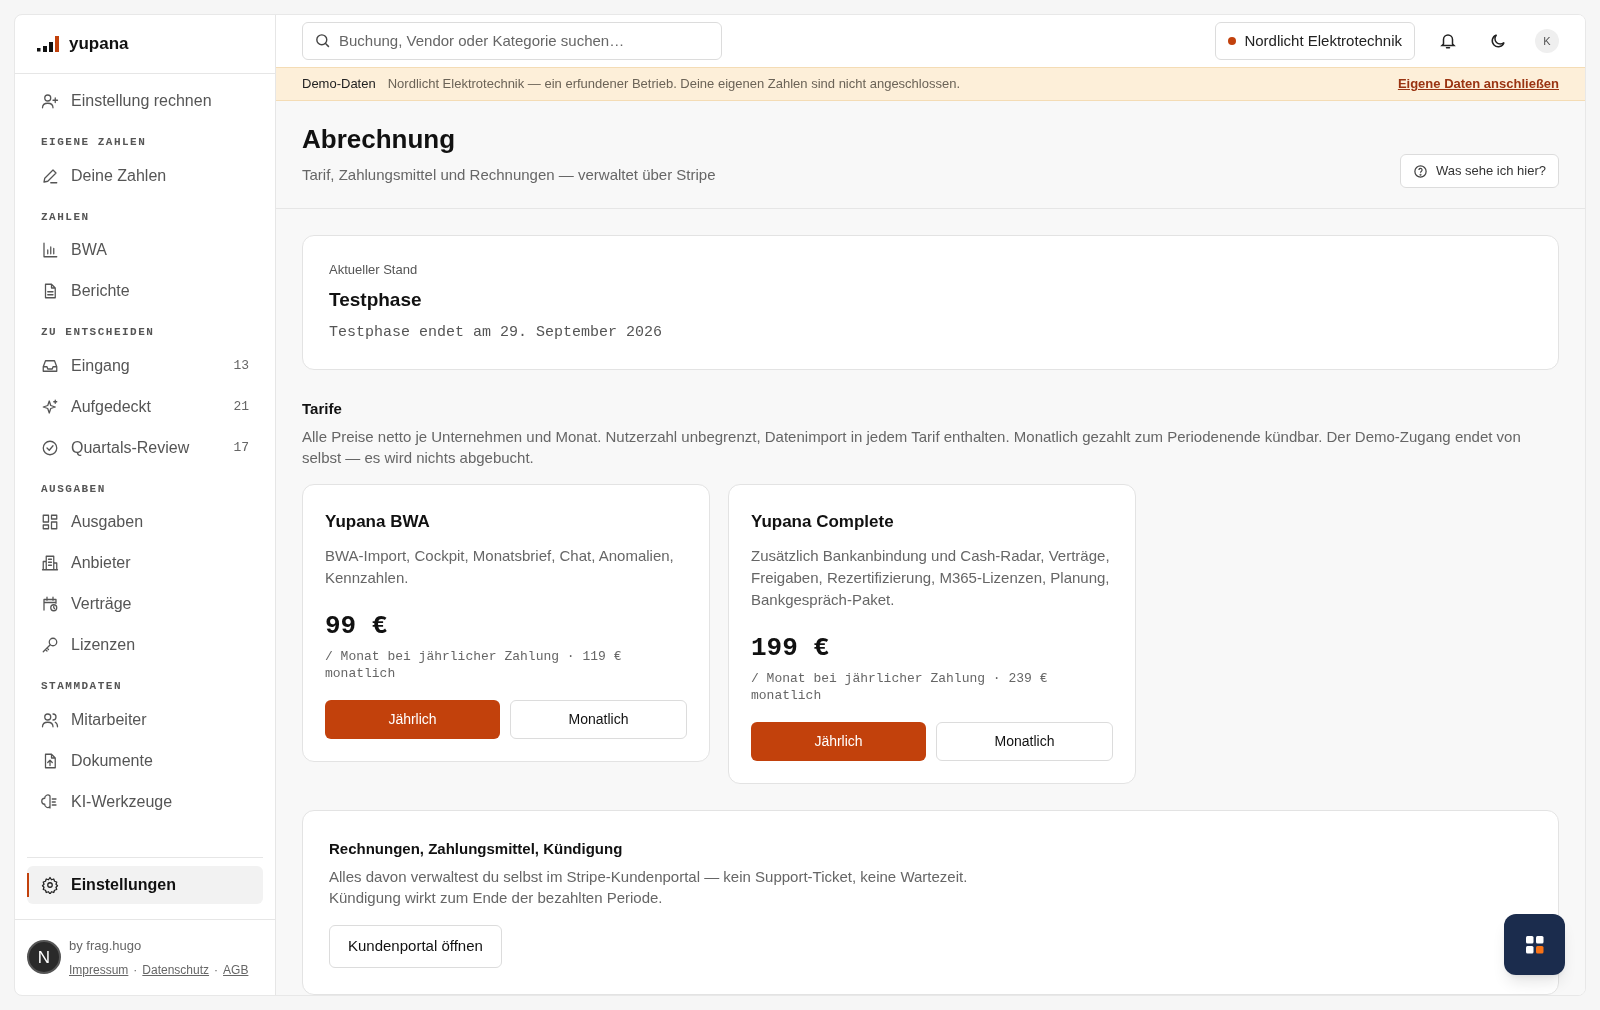 This screenshot has width=1600, height=1010. Describe the element at coordinates (378, 522) in the screenshot. I see `plan-name: Yupana BWA` at that location.